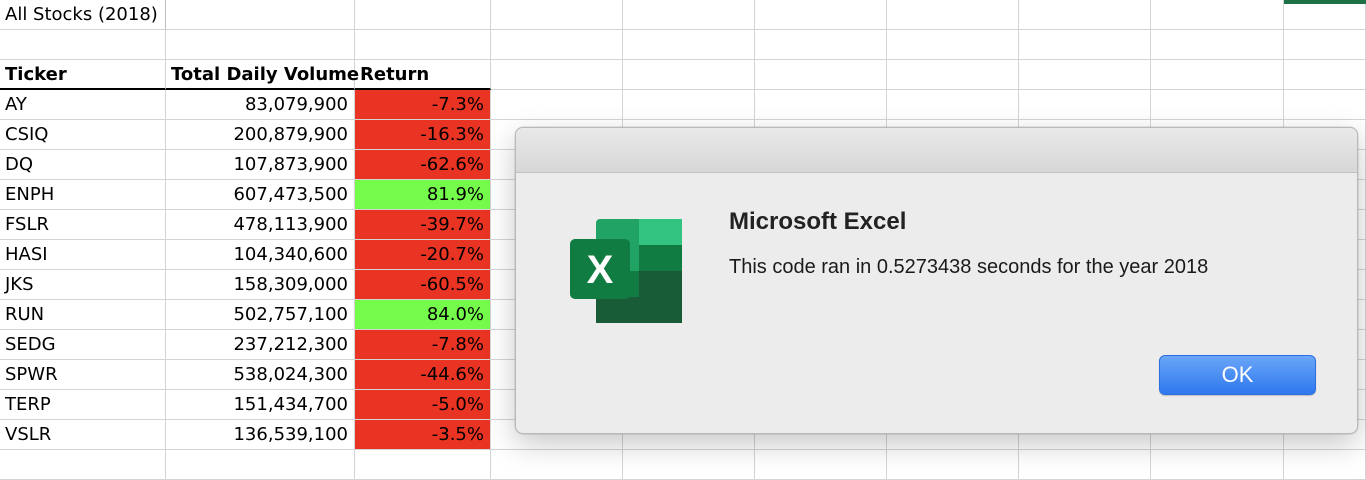 The image size is (1366, 480). What do you see at coordinates (423, 75) in the screenshot?
I see `column-header-return: Return` at bounding box center [423, 75].